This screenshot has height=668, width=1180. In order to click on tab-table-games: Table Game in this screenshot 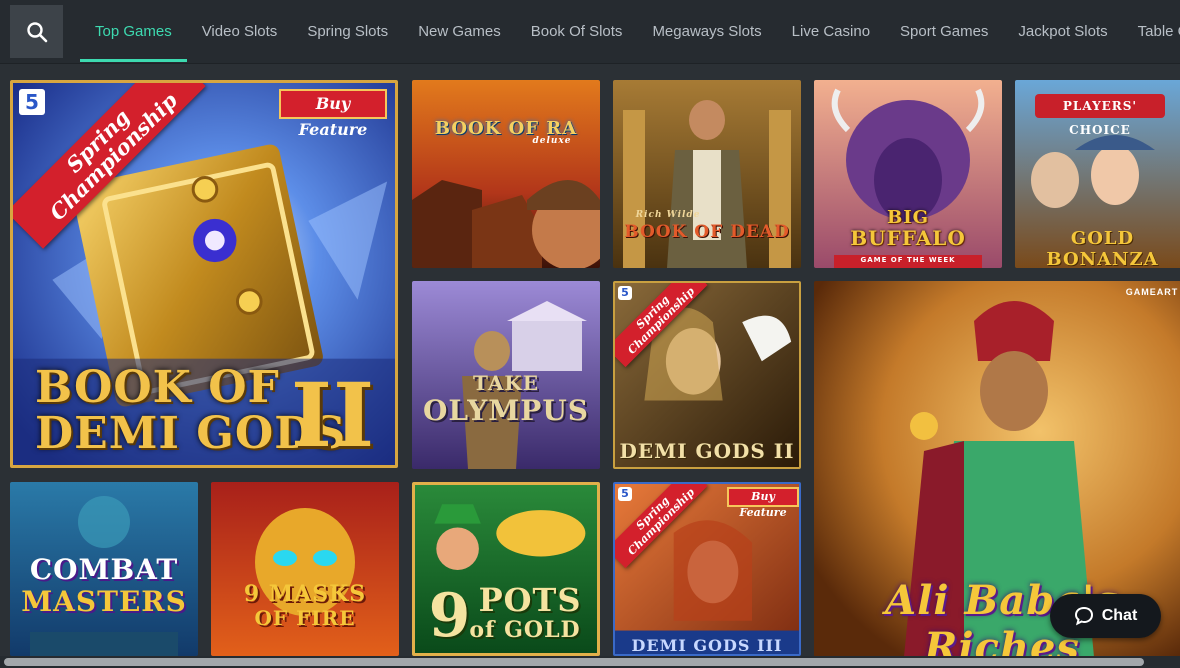, I will do `click(1151, 31)`.